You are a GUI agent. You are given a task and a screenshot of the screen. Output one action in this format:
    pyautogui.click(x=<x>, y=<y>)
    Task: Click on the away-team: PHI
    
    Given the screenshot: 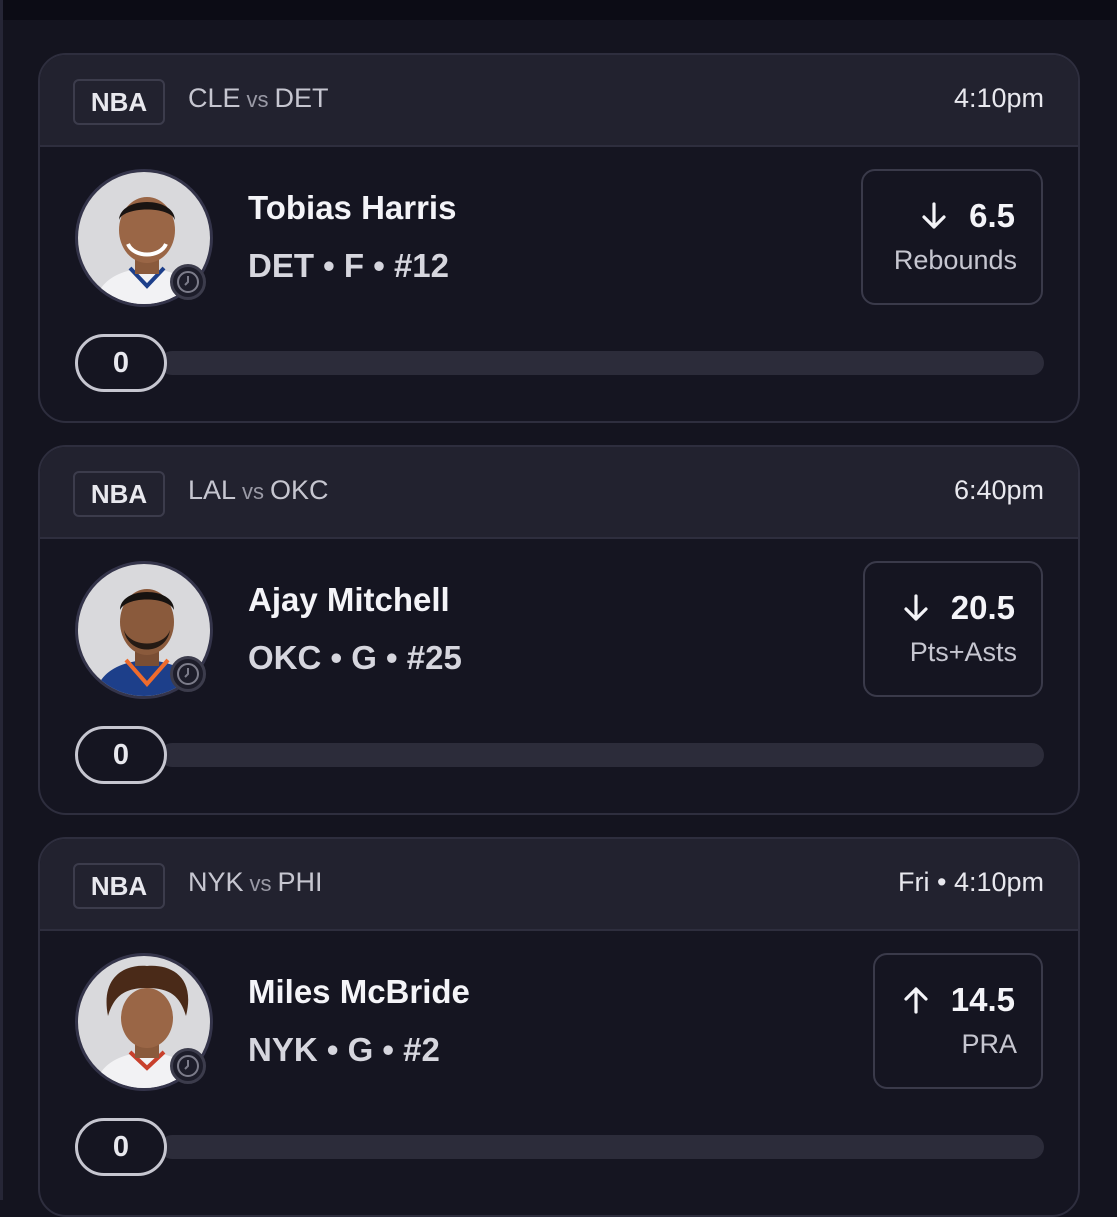 What is the action you would take?
    pyautogui.click(x=300, y=882)
    